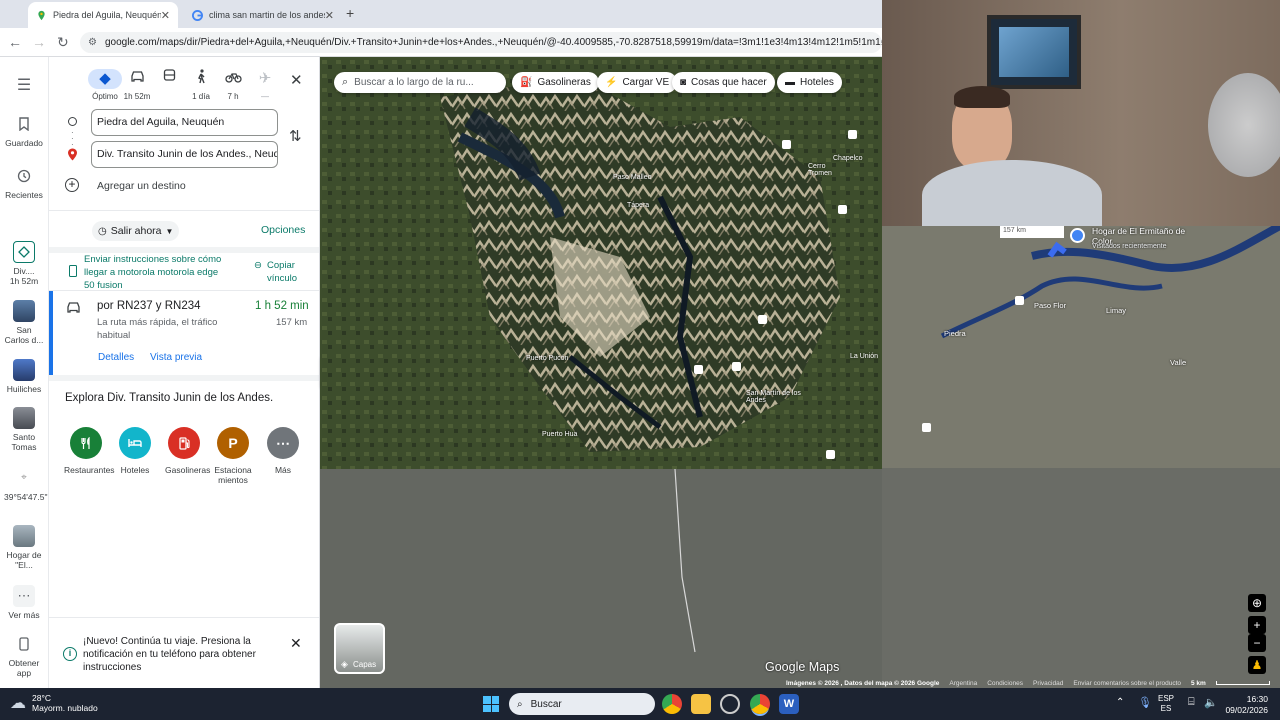 The width and height of the screenshot is (1280, 720). Describe the element at coordinates (24, 376) in the screenshot. I see `rail-place-huiliches: Huiliches` at that location.